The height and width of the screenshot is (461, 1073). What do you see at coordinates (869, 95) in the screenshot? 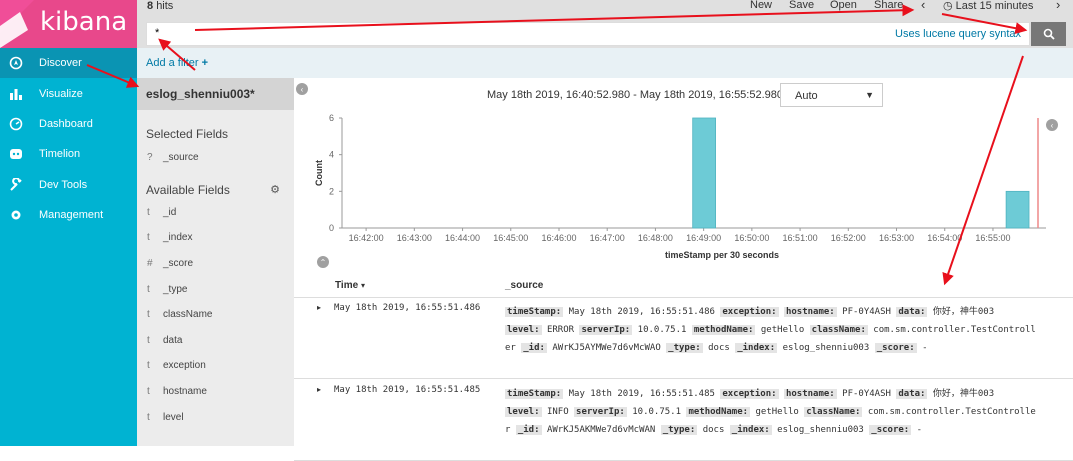
I see `caret-down-icon: ▼` at bounding box center [869, 95].